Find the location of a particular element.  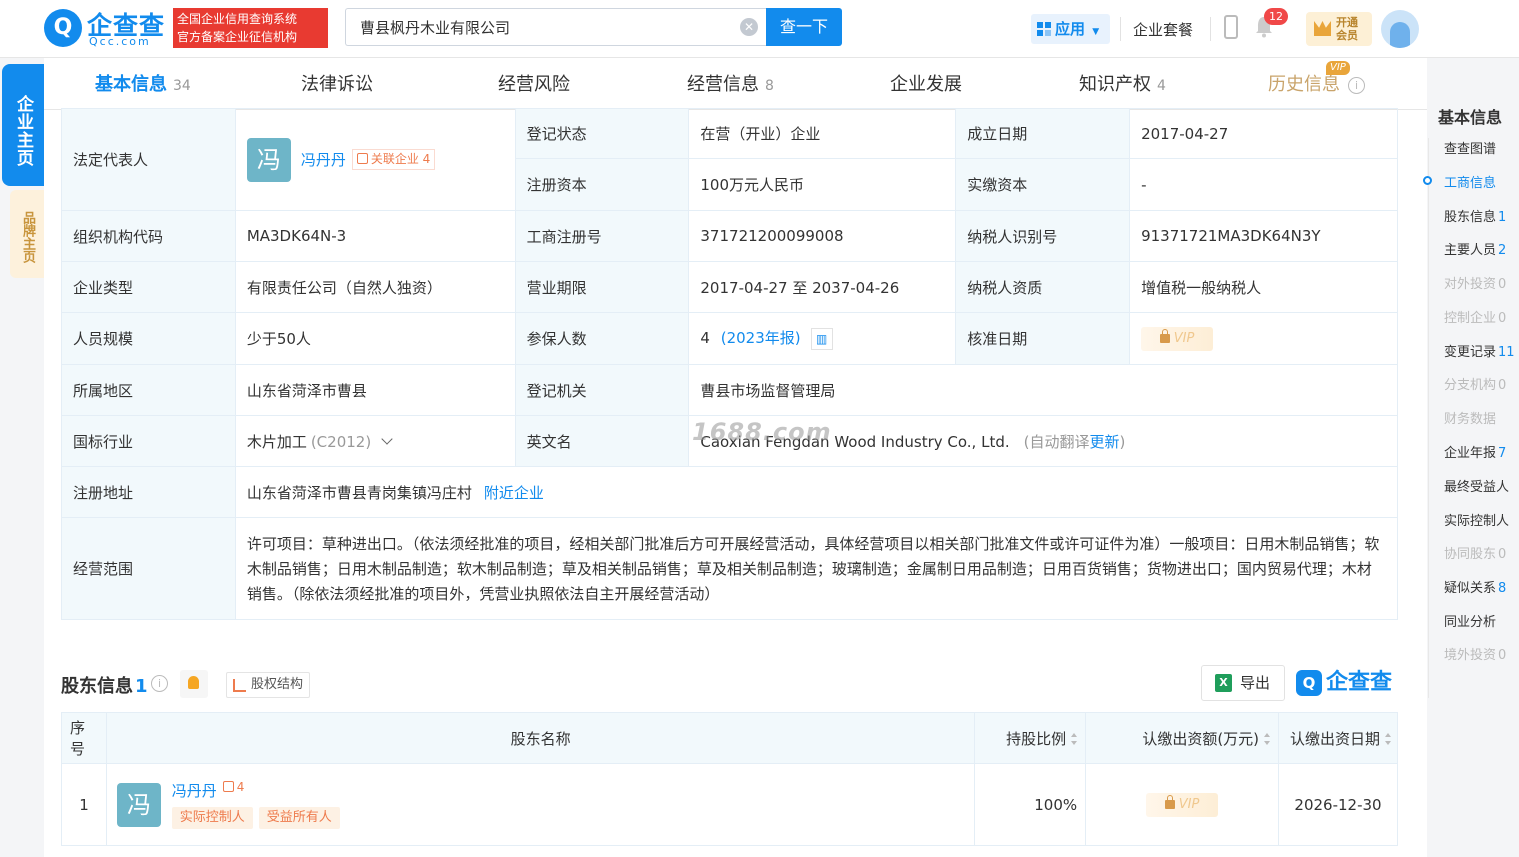

nav-item-shareholders: 股东信息 1 is located at coordinates (1475, 215).